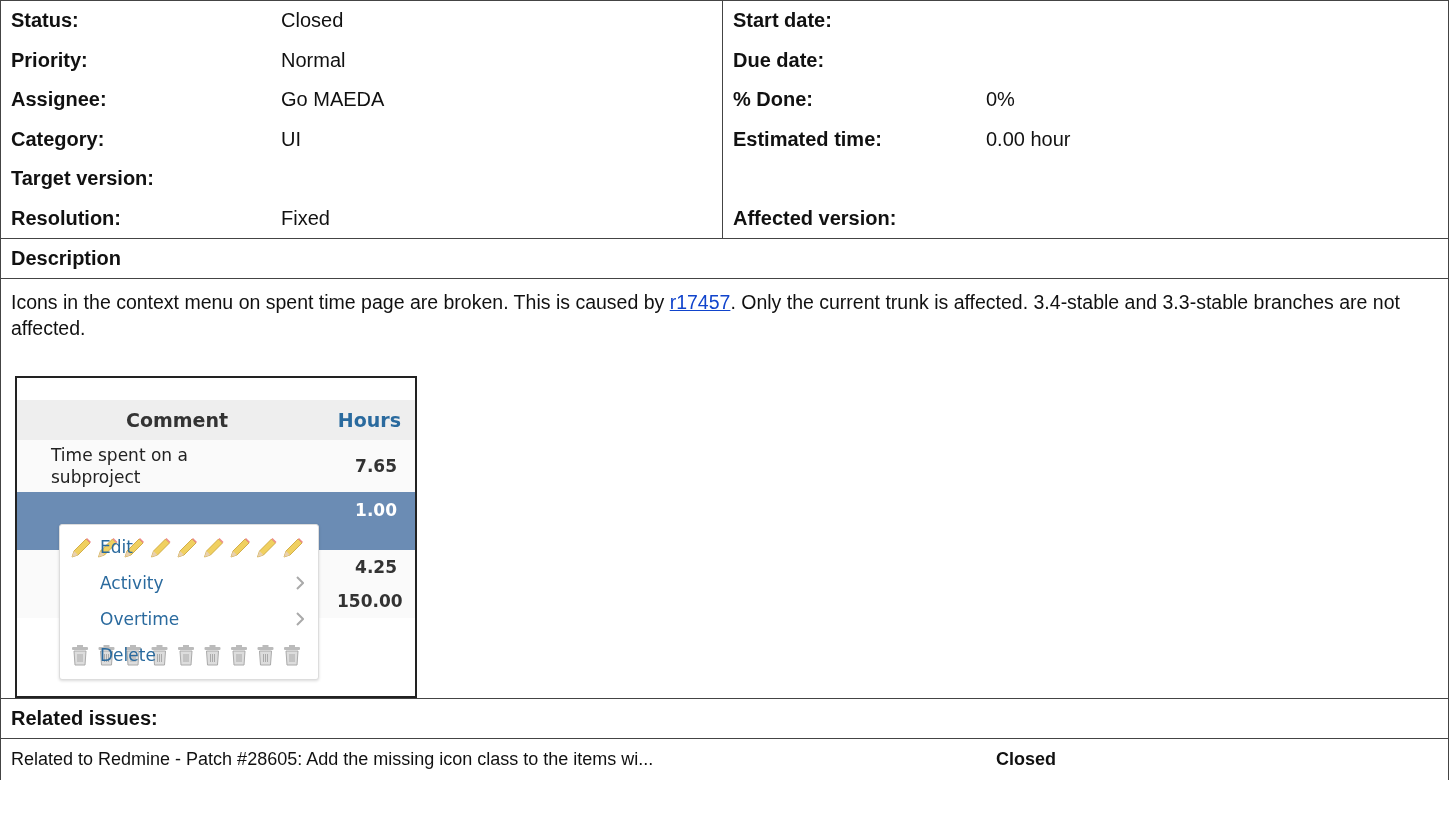 The width and height of the screenshot is (1449, 819). Describe the element at coordinates (705, 316) in the screenshot. I see `description-text: Icons in the context menu on spent time page are broken. This is caused by r17457. Only the current trunk is affected. 3.4-stable and 3.3-stable branches are not affected.` at that location.